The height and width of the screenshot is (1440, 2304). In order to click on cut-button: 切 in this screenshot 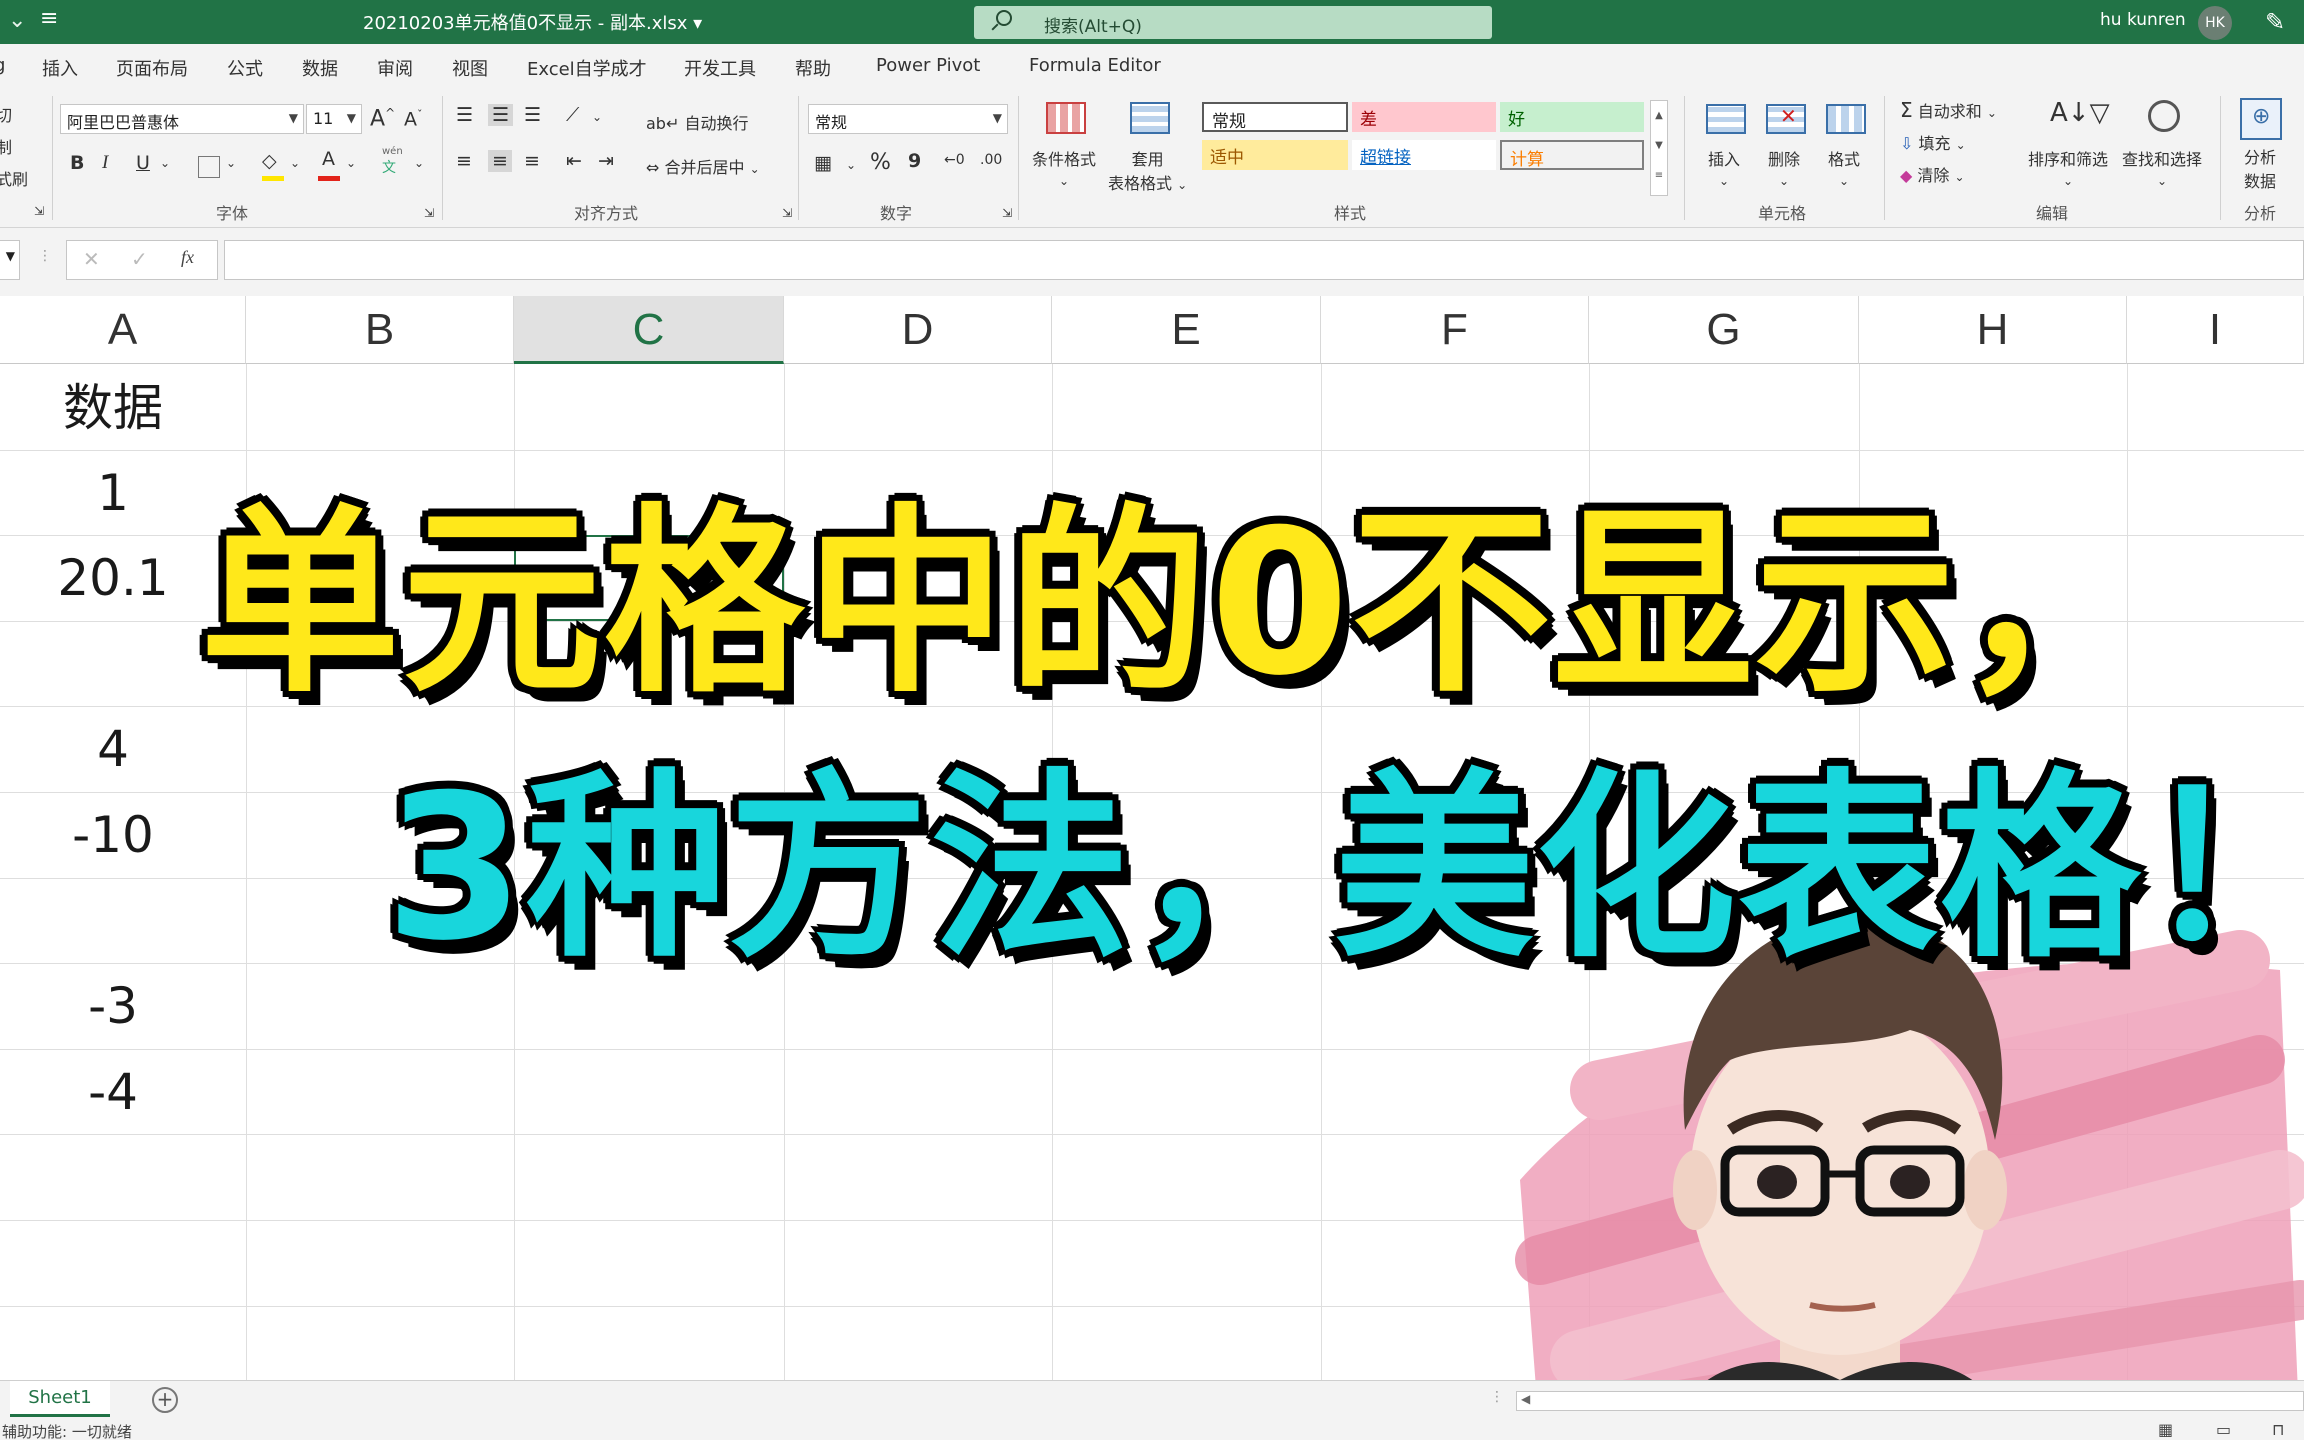, I will do `click(6, 114)`.